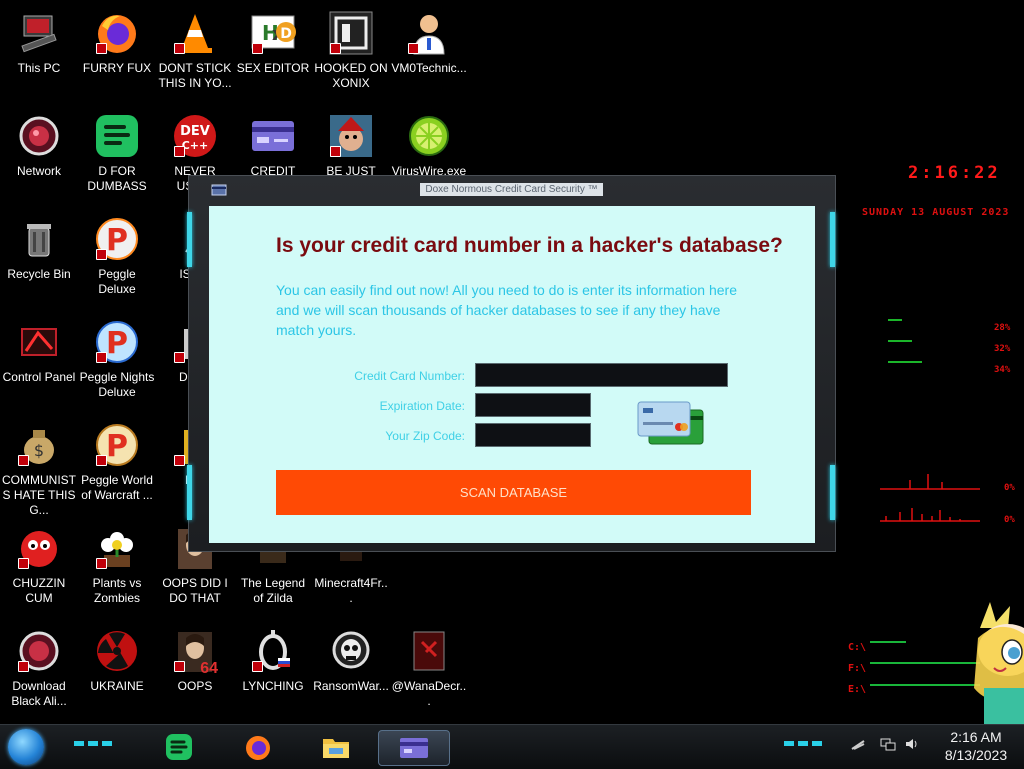 The image size is (1024, 769). What do you see at coordinates (858, 744) in the screenshot?
I see `tray-keyboard-icon` at bounding box center [858, 744].